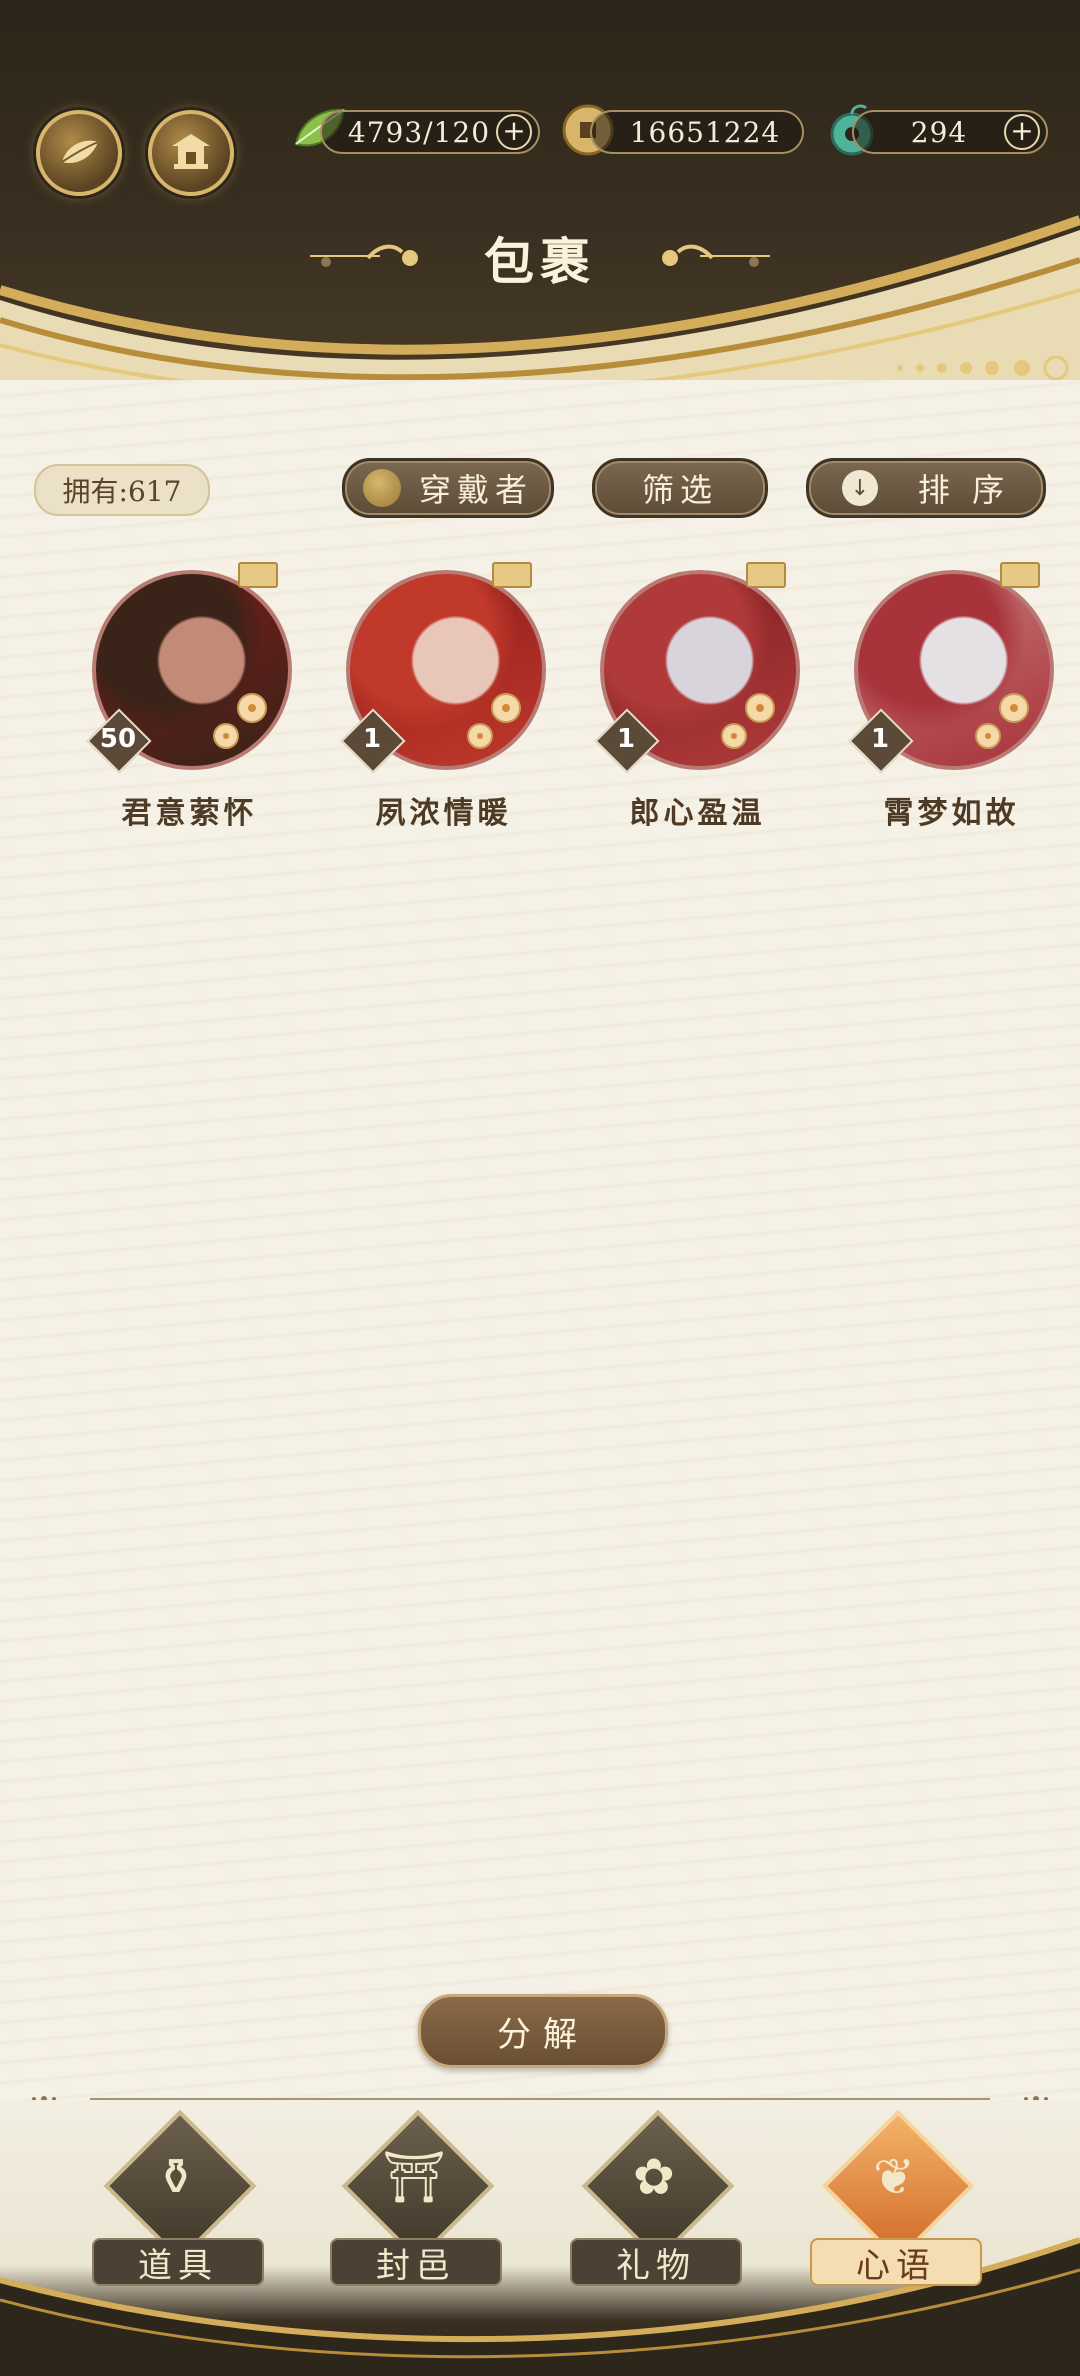  Describe the element at coordinates (443, 813) in the screenshot. I see `item-name: 夙浓情暖` at that location.